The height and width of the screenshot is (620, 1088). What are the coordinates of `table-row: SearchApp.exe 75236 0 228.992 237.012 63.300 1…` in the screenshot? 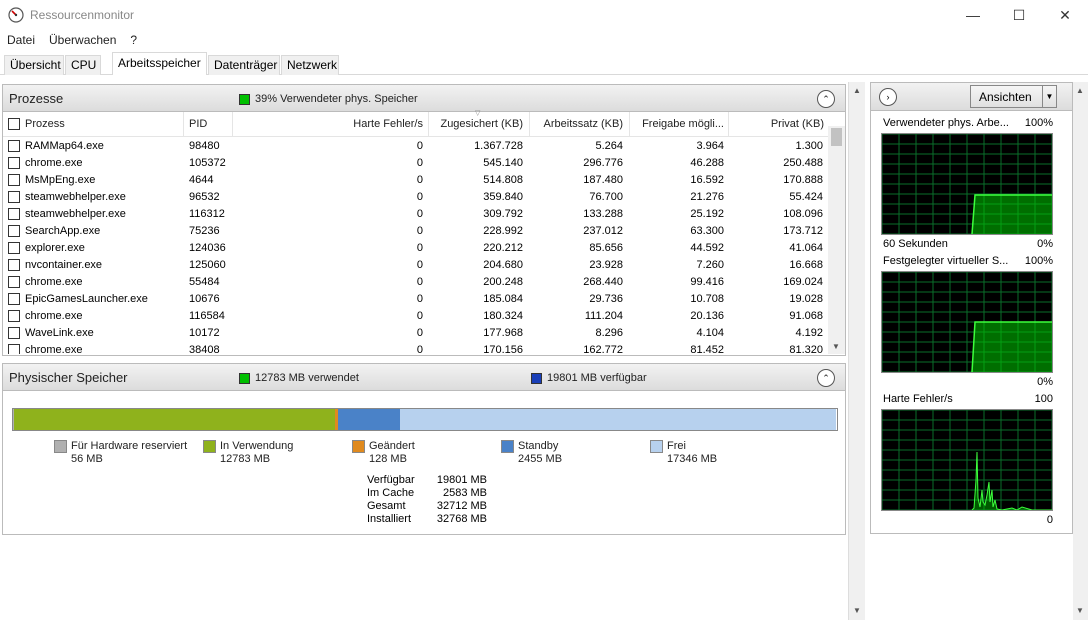 It's located at (416, 231).